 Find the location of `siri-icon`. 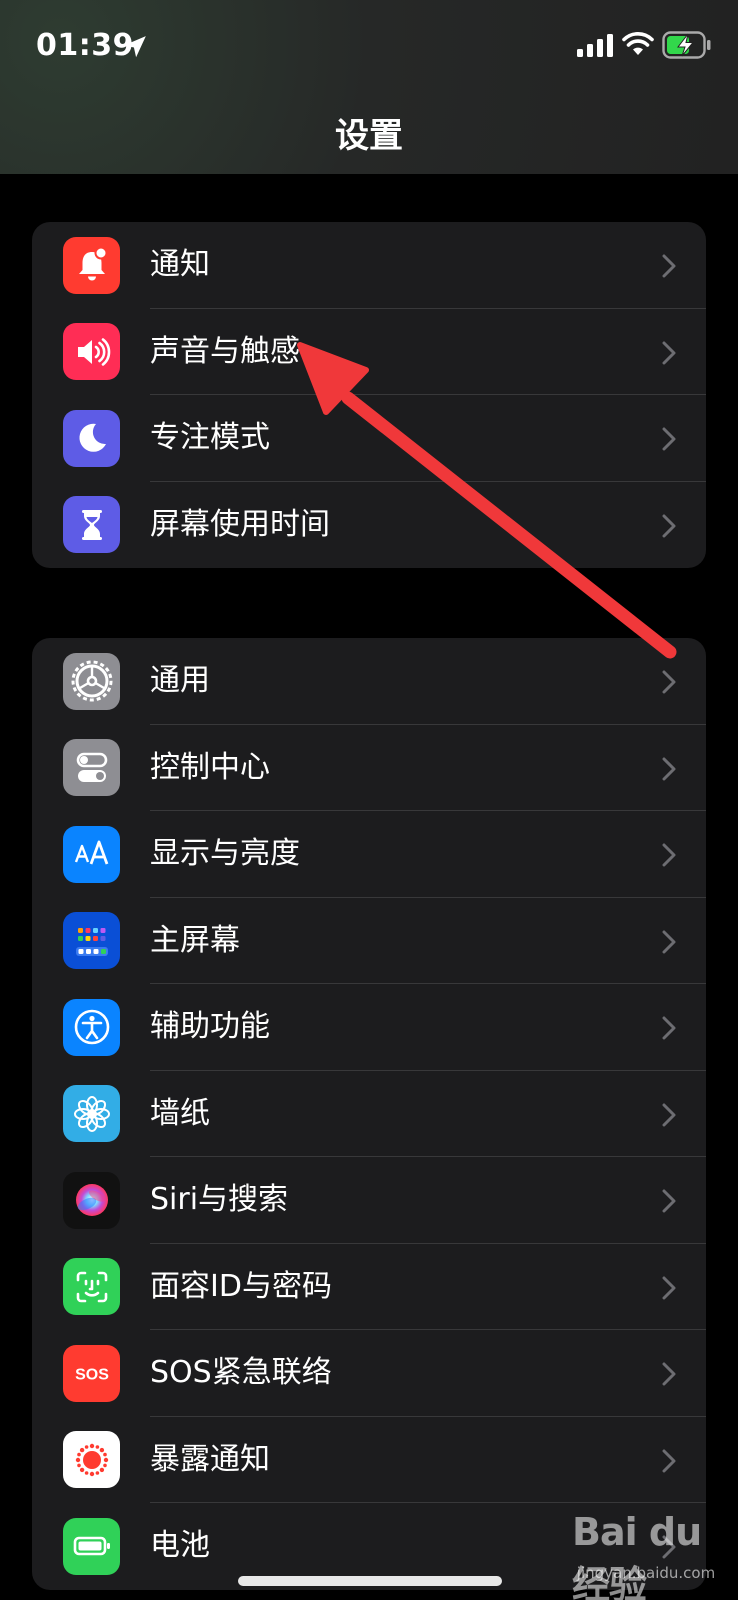

siri-icon is located at coordinates (91, 1200).